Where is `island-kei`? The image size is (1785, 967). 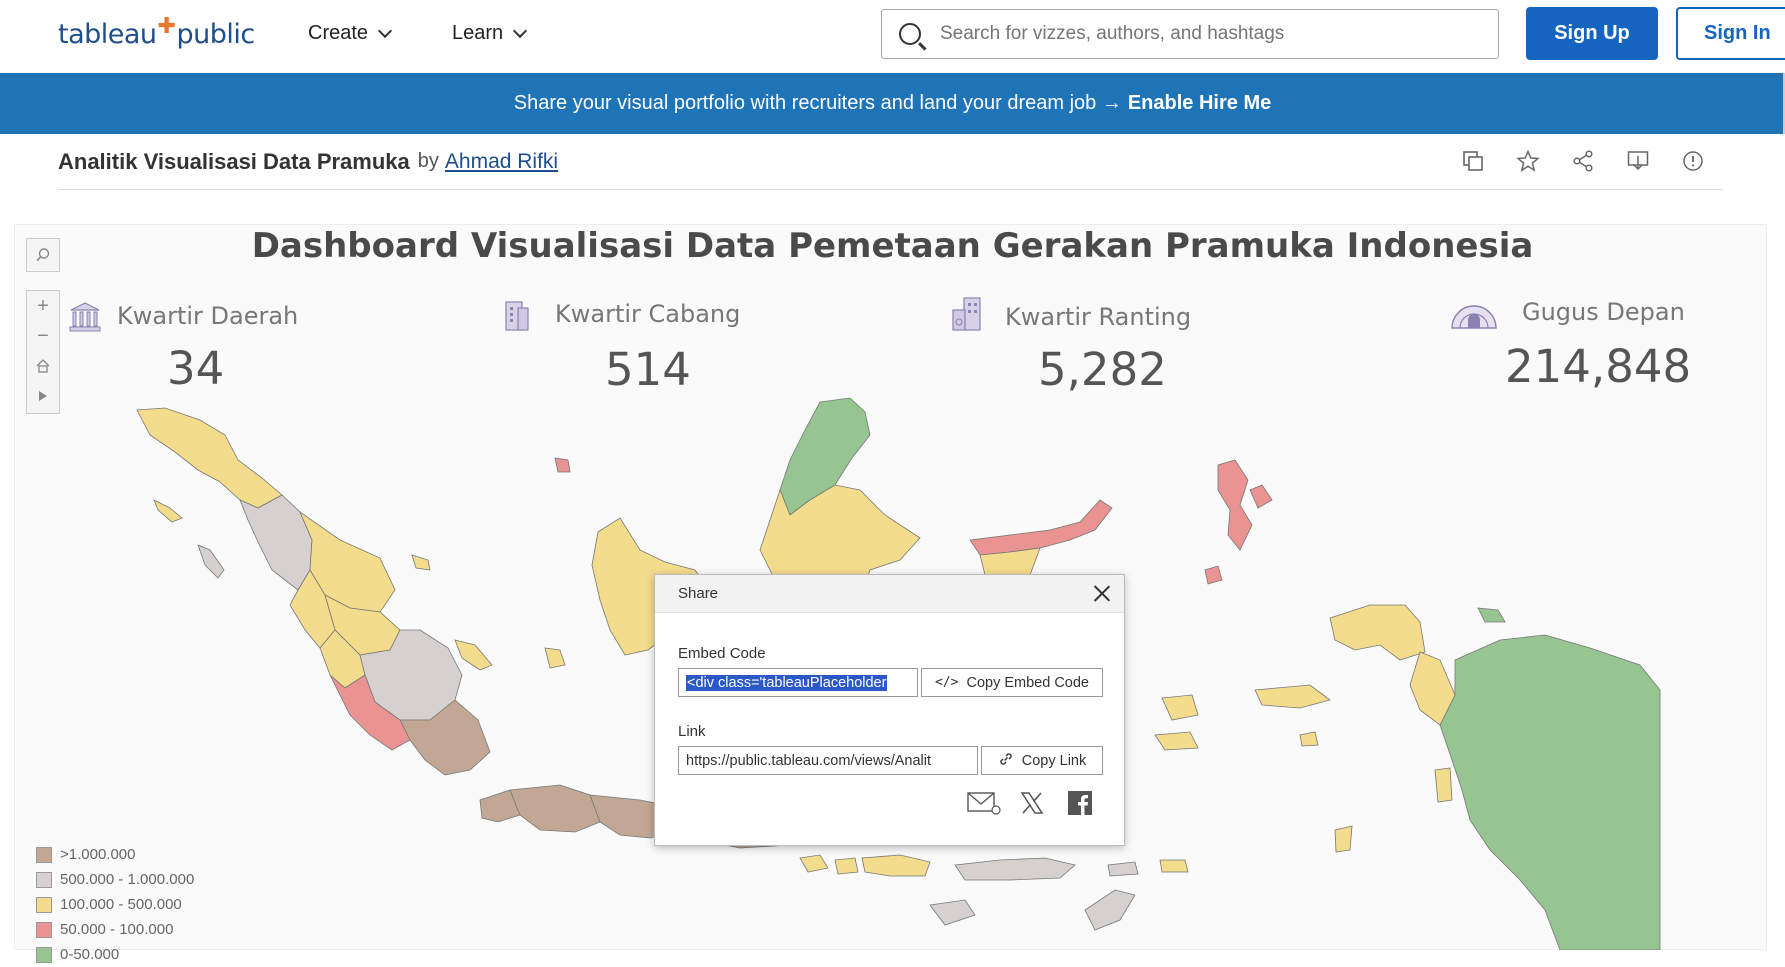 island-kei is located at coordinates (1176, 741).